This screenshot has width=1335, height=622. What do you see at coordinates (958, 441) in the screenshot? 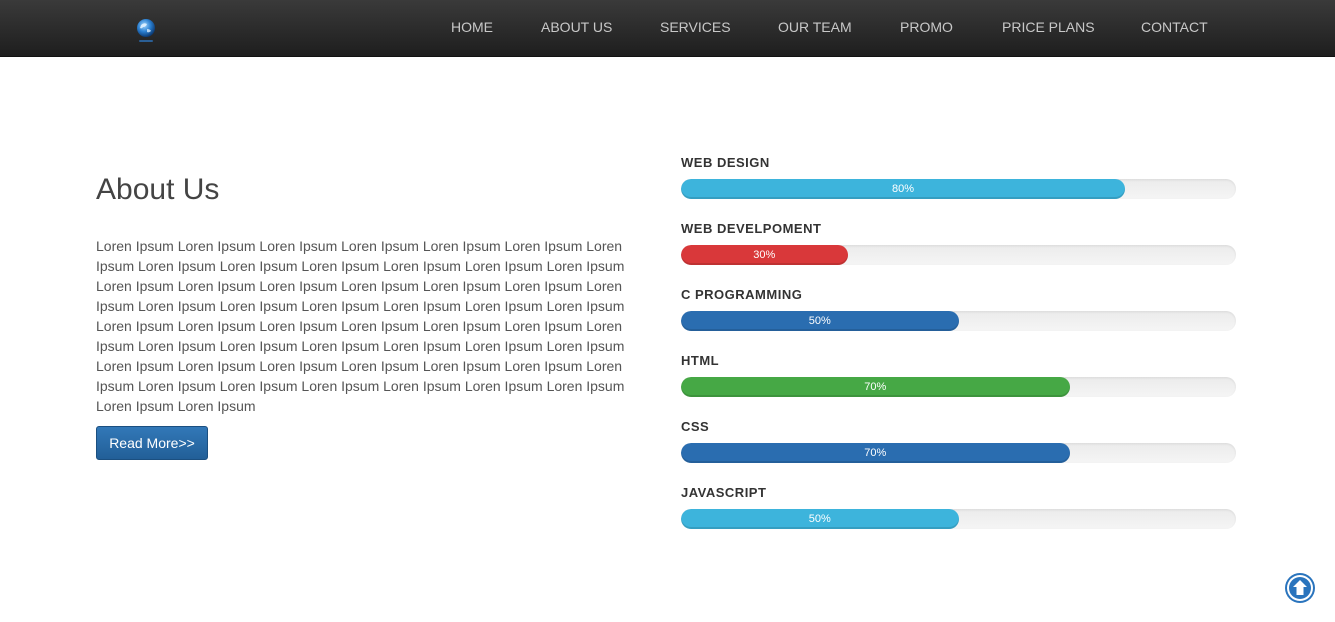
I see `skill-css: CSS 70%` at bounding box center [958, 441].